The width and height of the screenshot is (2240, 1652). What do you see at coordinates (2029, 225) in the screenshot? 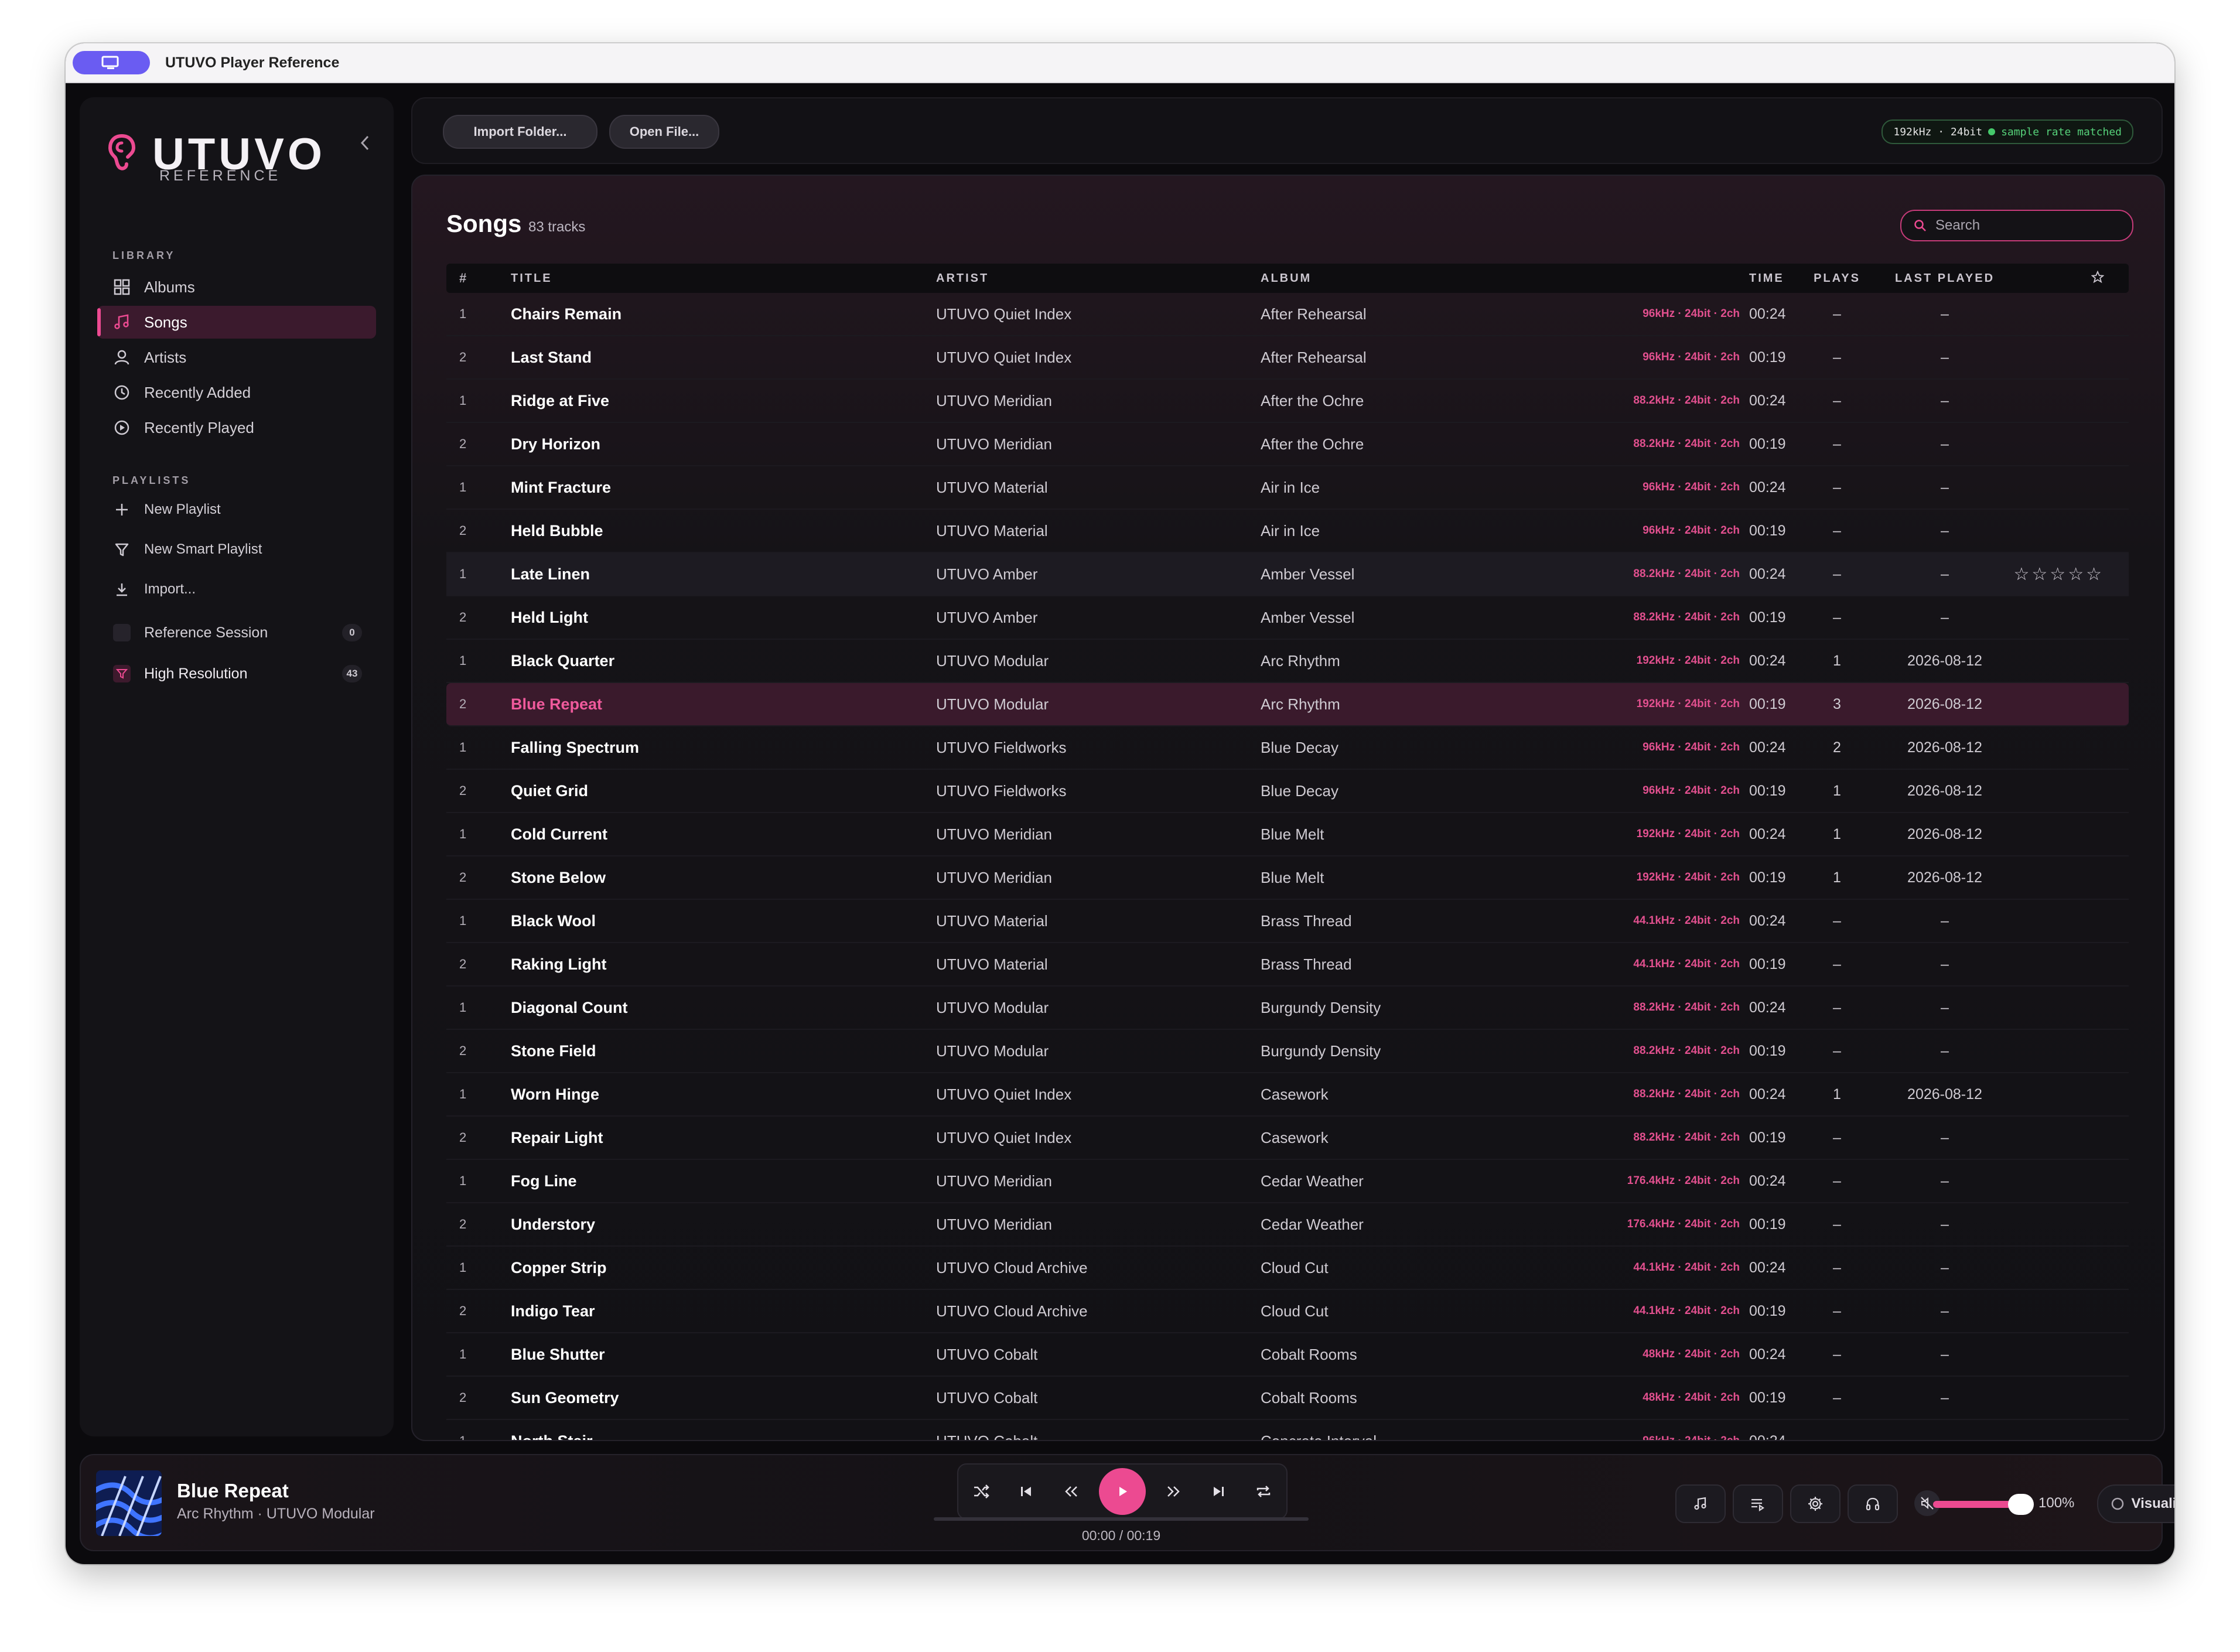
I see `search-input` at bounding box center [2029, 225].